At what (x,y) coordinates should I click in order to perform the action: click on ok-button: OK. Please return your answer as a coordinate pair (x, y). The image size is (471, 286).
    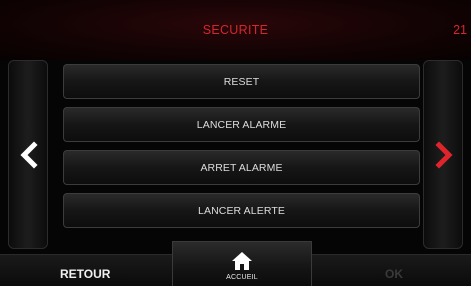
    Looking at the image, I should click on (394, 274).